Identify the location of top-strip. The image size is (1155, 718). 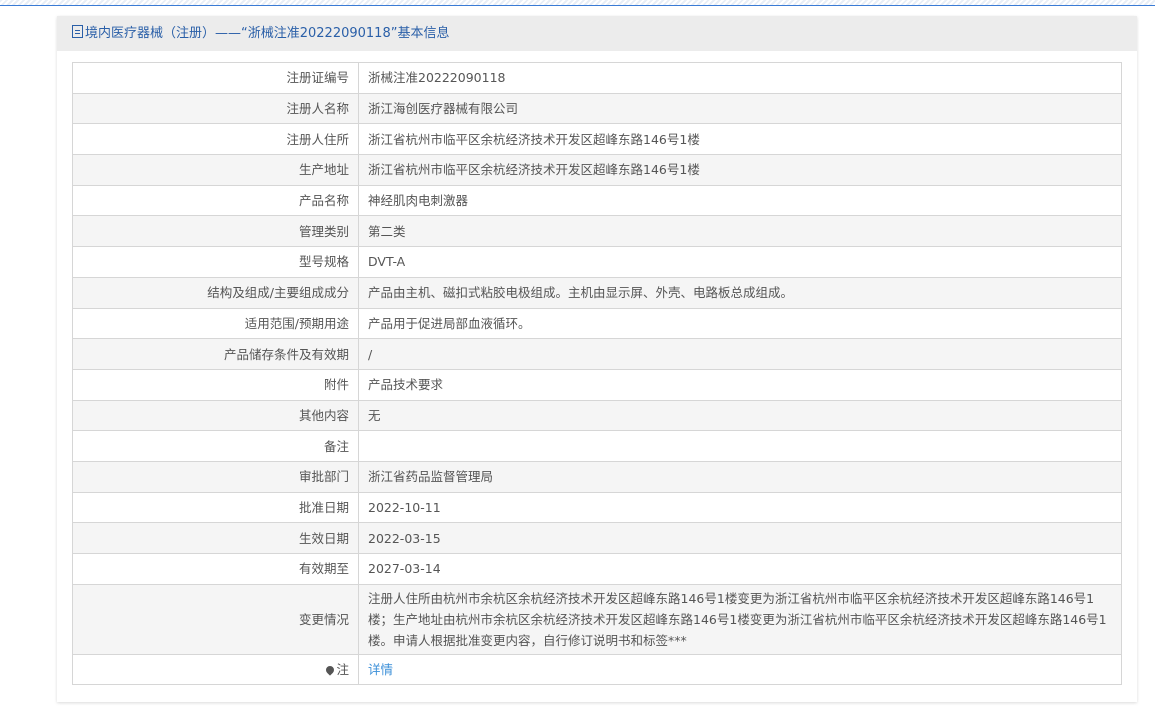
(577, 3).